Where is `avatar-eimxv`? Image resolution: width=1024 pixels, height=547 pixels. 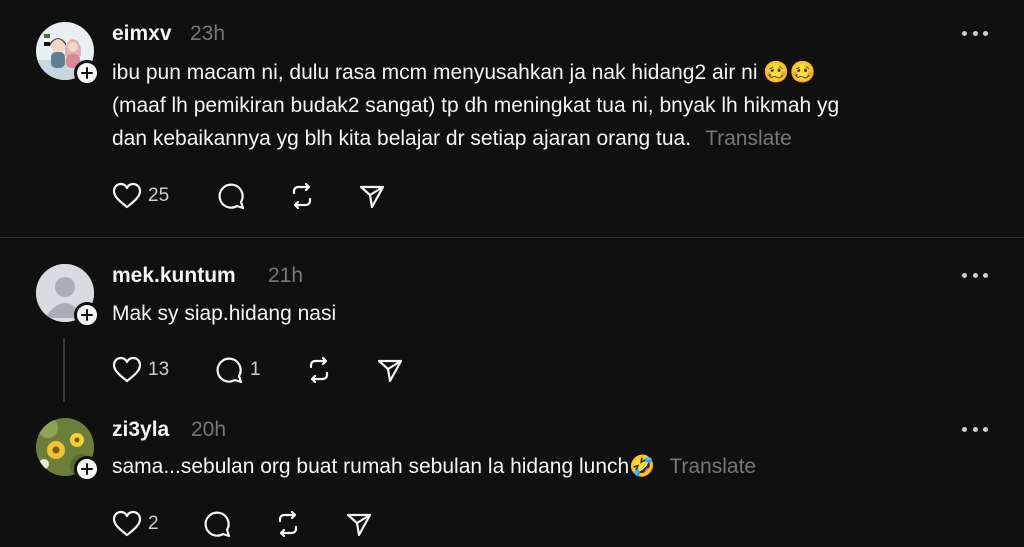 avatar-eimxv is located at coordinates (68, 54).